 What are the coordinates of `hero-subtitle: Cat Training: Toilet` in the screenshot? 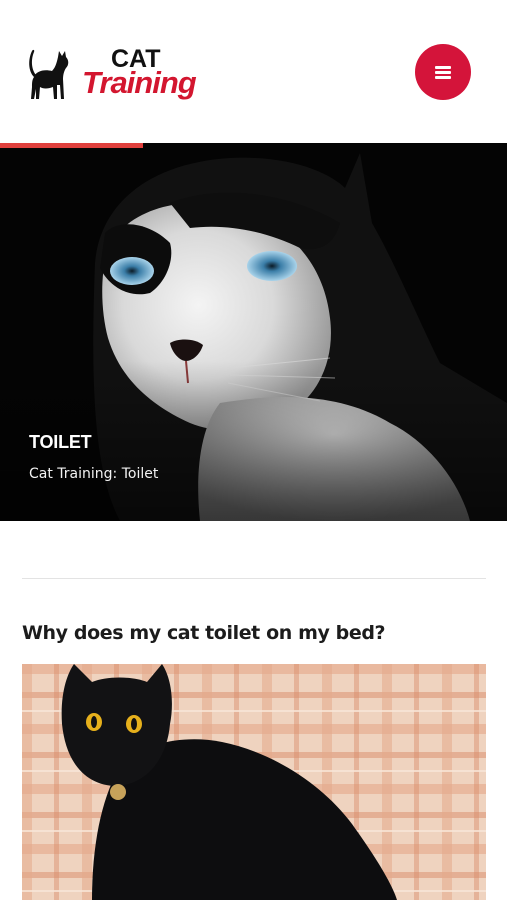 It's located at (94, 474).